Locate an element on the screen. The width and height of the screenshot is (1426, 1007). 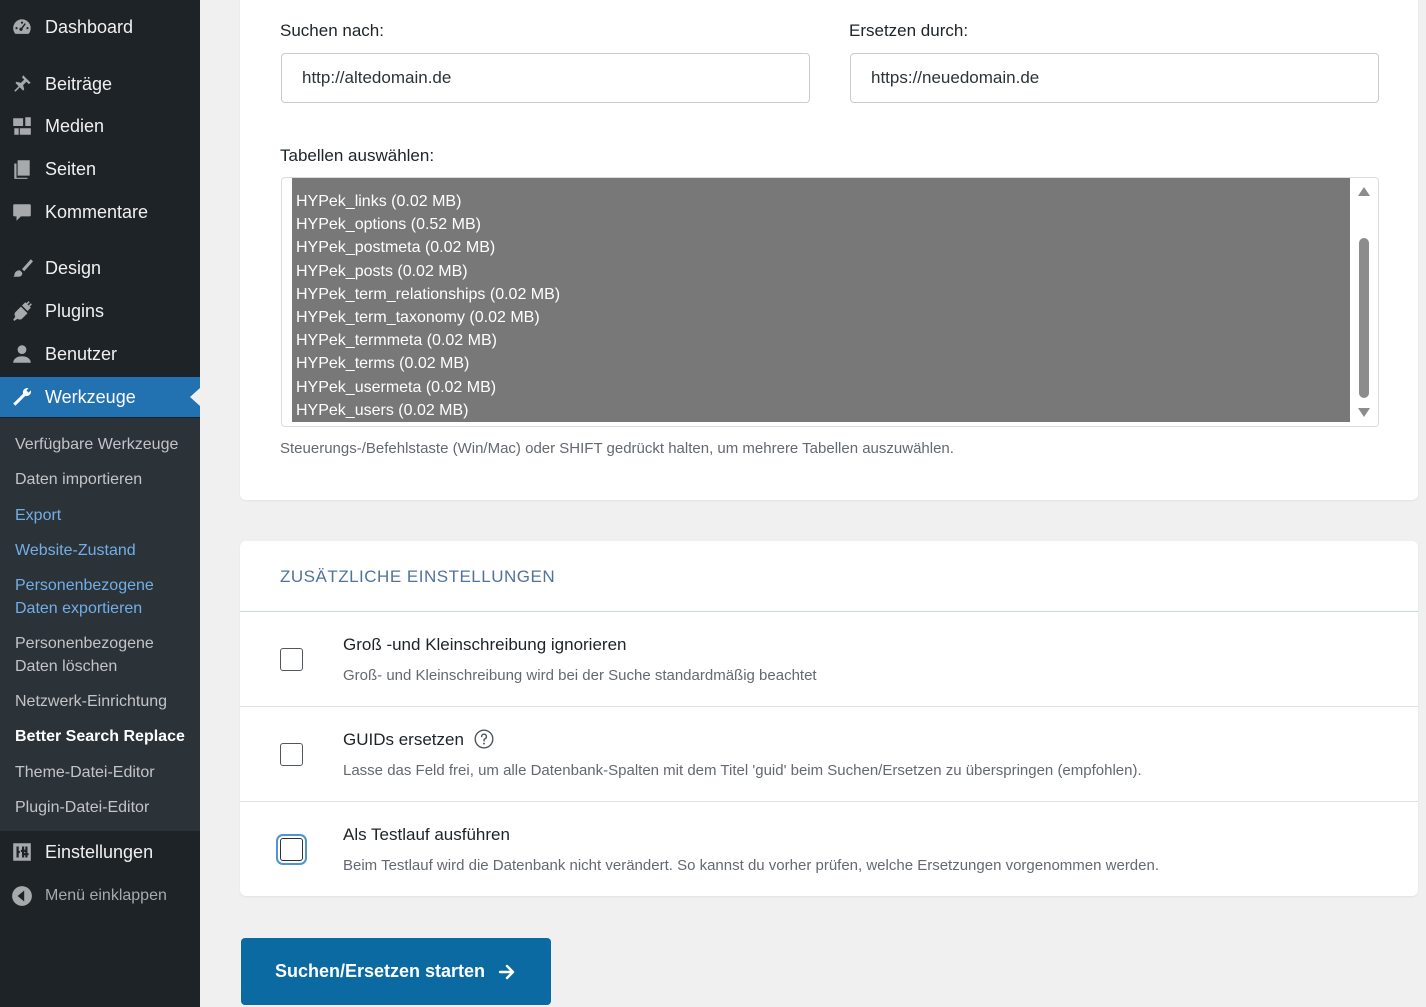
table-option: HYPek_term_relationships (0.02 MB) is located at coordinates (821, 294).